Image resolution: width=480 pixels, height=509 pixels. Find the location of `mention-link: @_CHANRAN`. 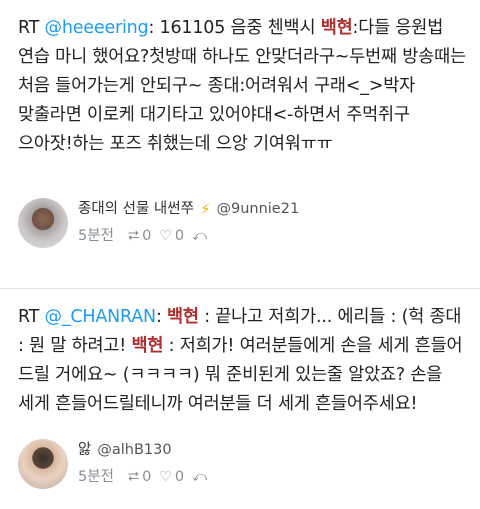

mention-link: @_CHANRAN is located at coordinates (101, 317).